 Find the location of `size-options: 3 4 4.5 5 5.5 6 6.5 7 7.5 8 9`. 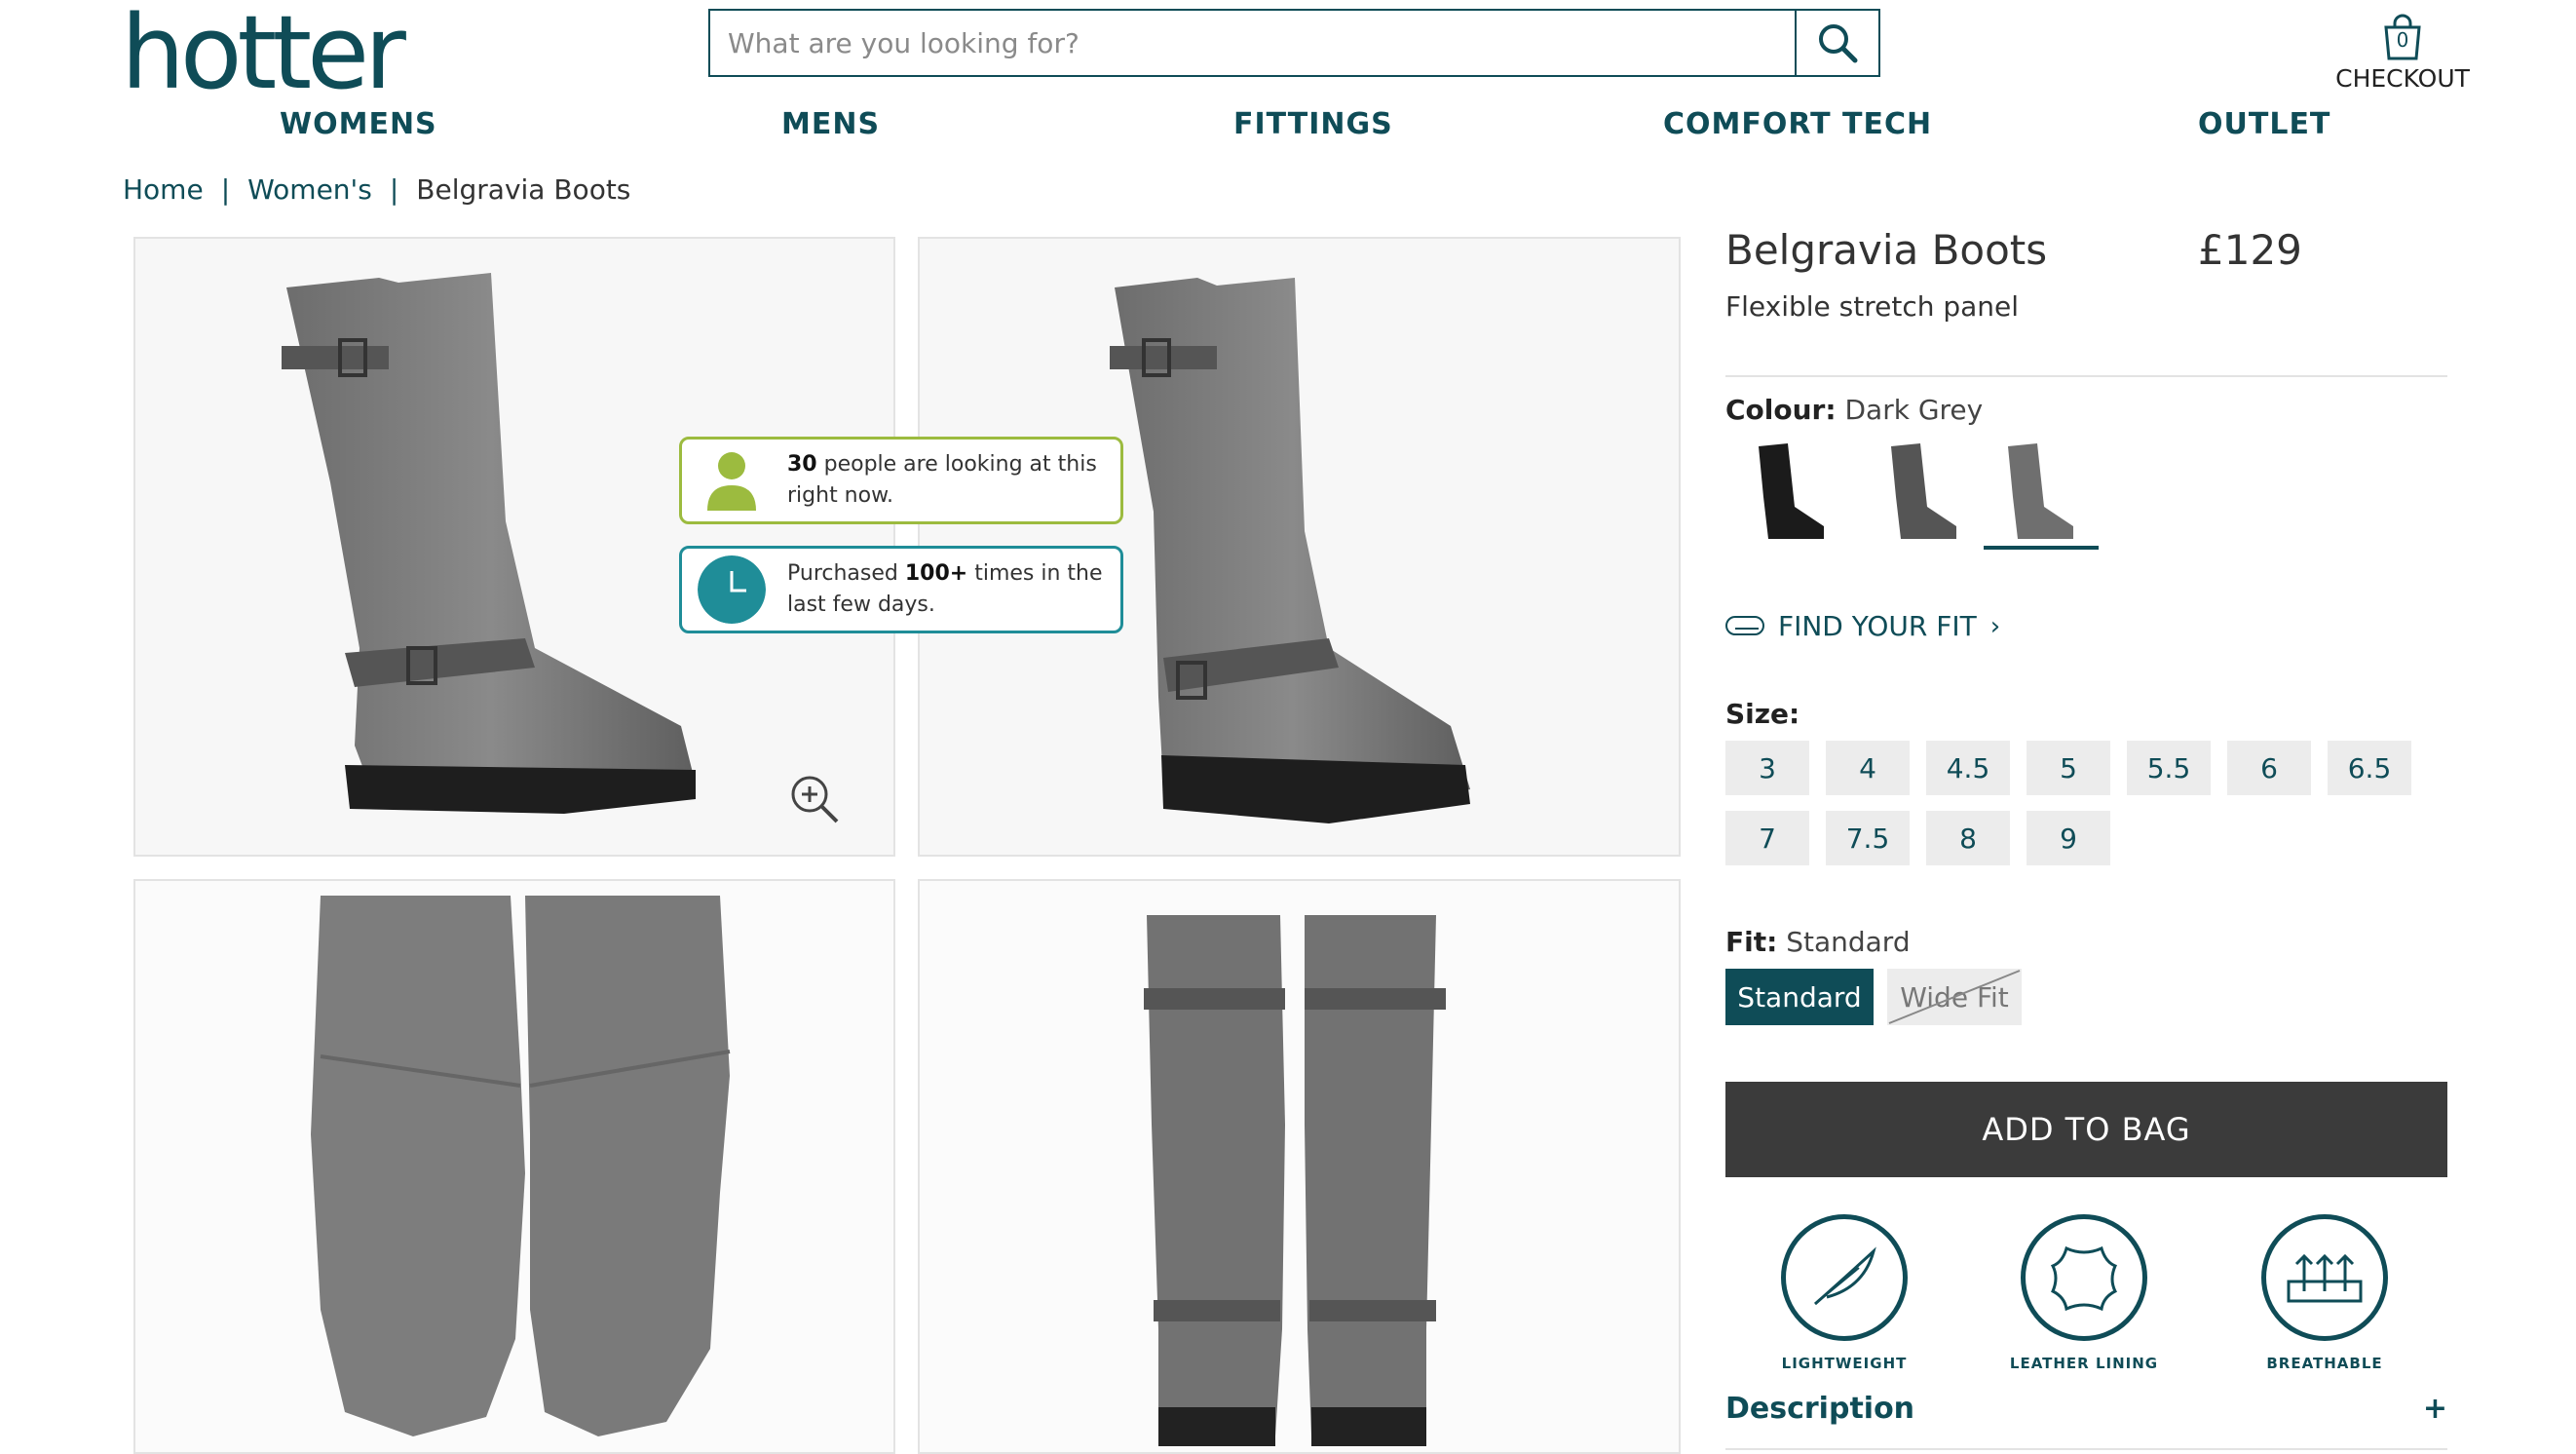

size-options: 3 4 4.5 5 5.5 6 6.5 7 7.5 8 9 is located at coordinates (2085, 803).